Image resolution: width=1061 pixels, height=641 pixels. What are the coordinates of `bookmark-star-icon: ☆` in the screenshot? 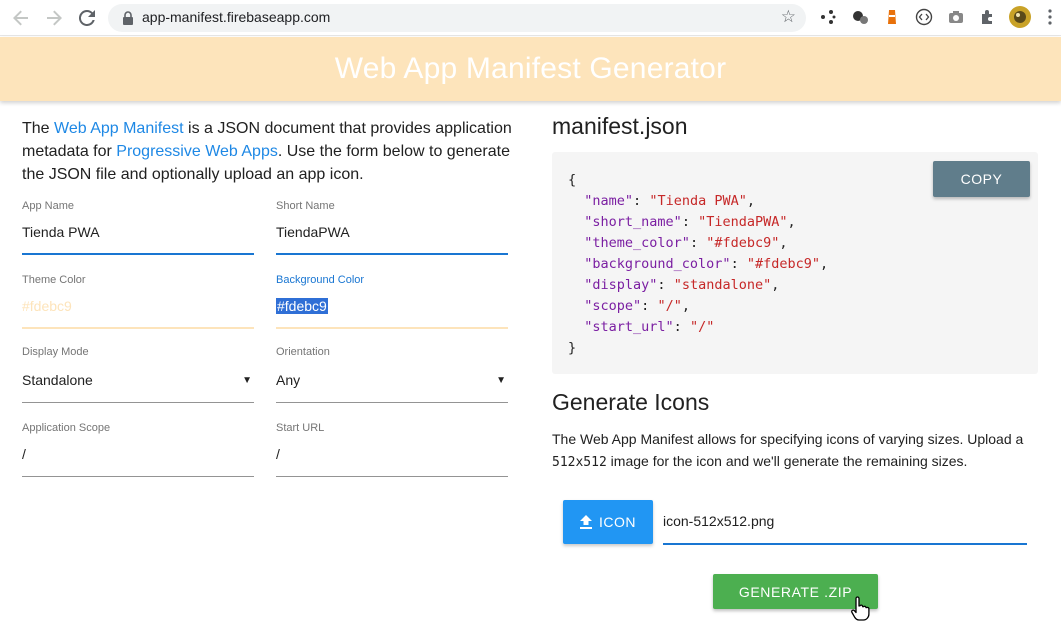 It's located at (788, 17).